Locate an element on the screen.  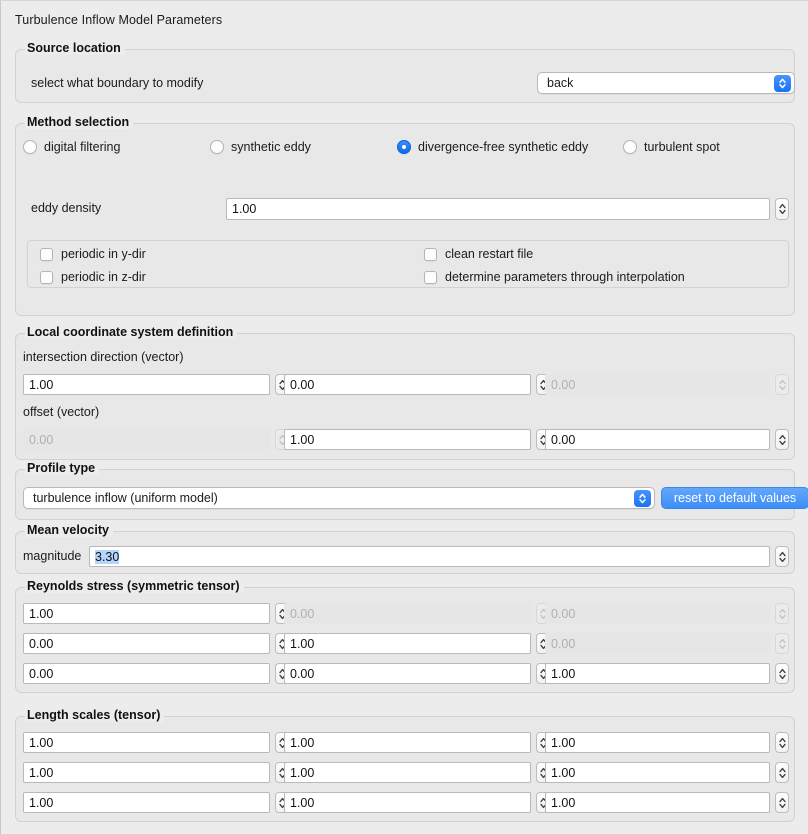
group-reynolds-stress-legend: Reynolds stress (symmetric tensor) is located at coordinates (134, 586).